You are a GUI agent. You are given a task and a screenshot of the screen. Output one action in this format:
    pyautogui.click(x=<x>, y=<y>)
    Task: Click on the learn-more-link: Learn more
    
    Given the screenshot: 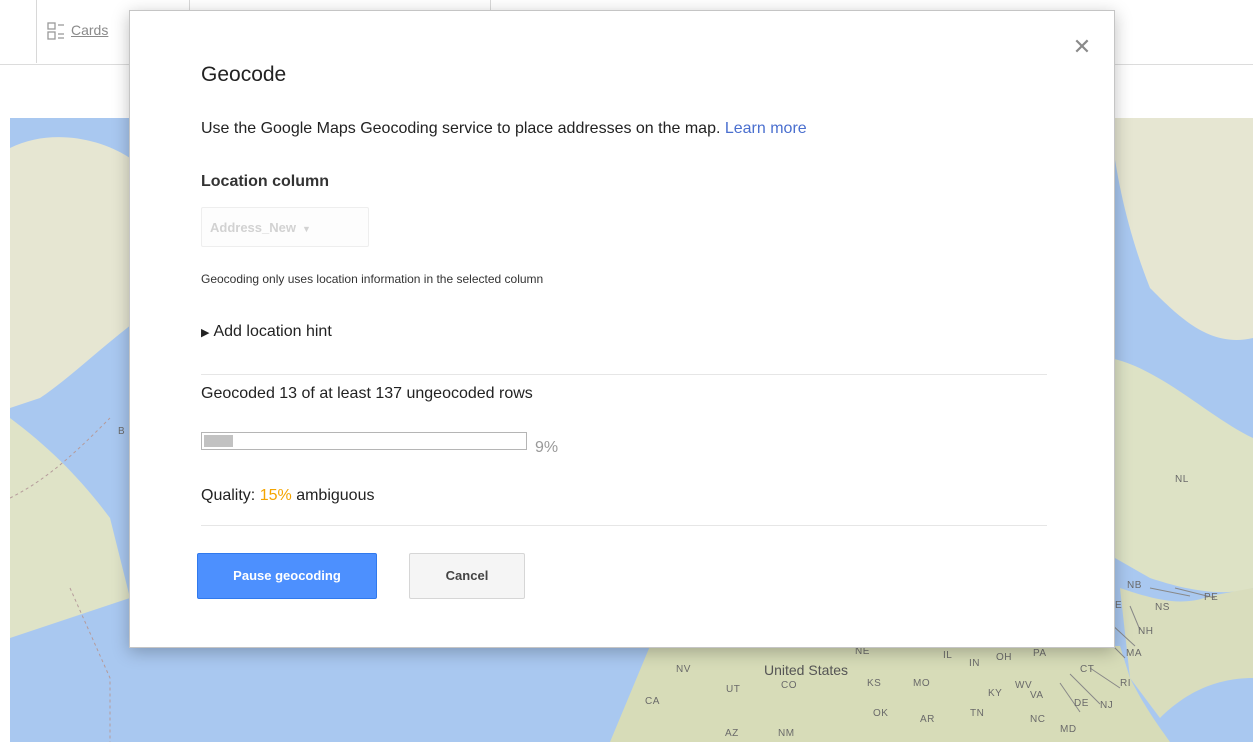 What is the action you would take?
    pyautogui.click(x=766, y=128)
    